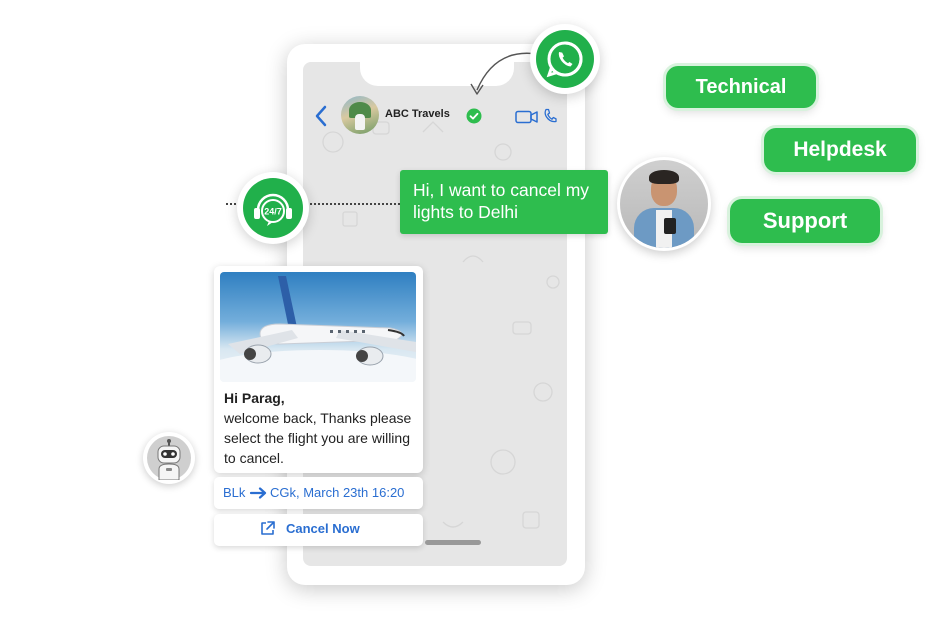 This screenshot has height=625, width=938. Describe the element at coordinates (258, 493) in the screenshot. I see `arrow-right-icon` at that location.